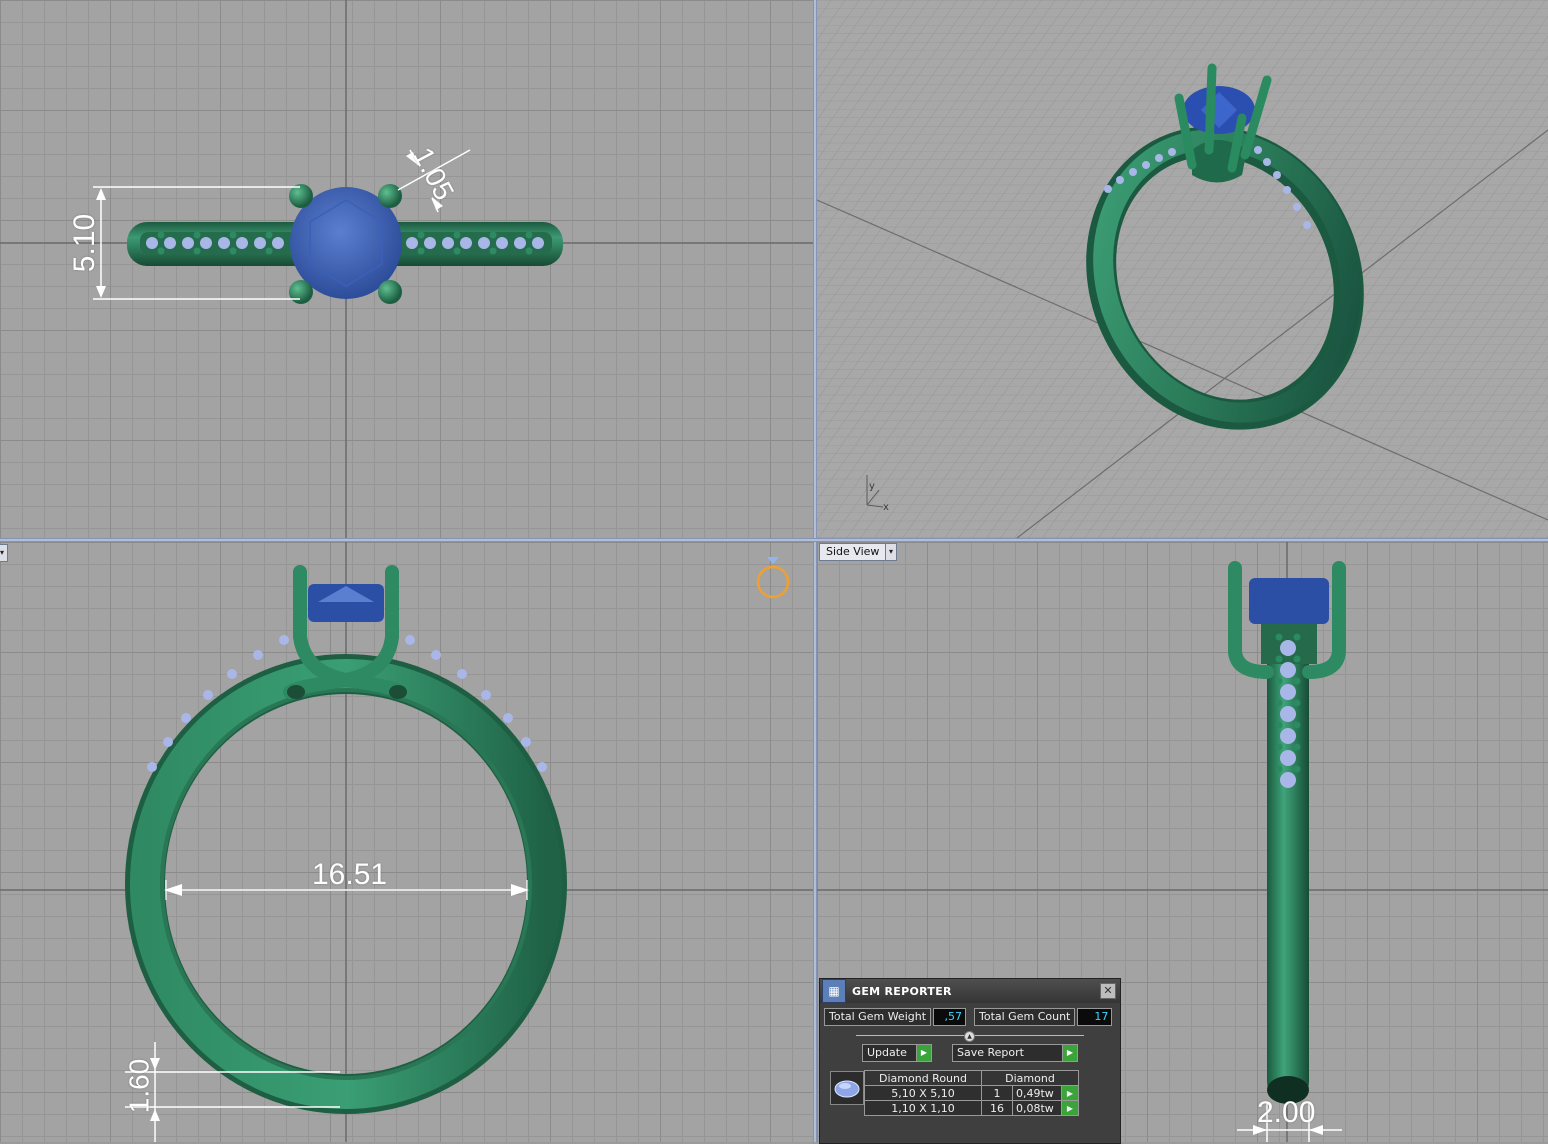 The height and width of the screenshot is (1144, 1548). I want to click on gem-table-header-material: Diamond, so click(1030, 1078).